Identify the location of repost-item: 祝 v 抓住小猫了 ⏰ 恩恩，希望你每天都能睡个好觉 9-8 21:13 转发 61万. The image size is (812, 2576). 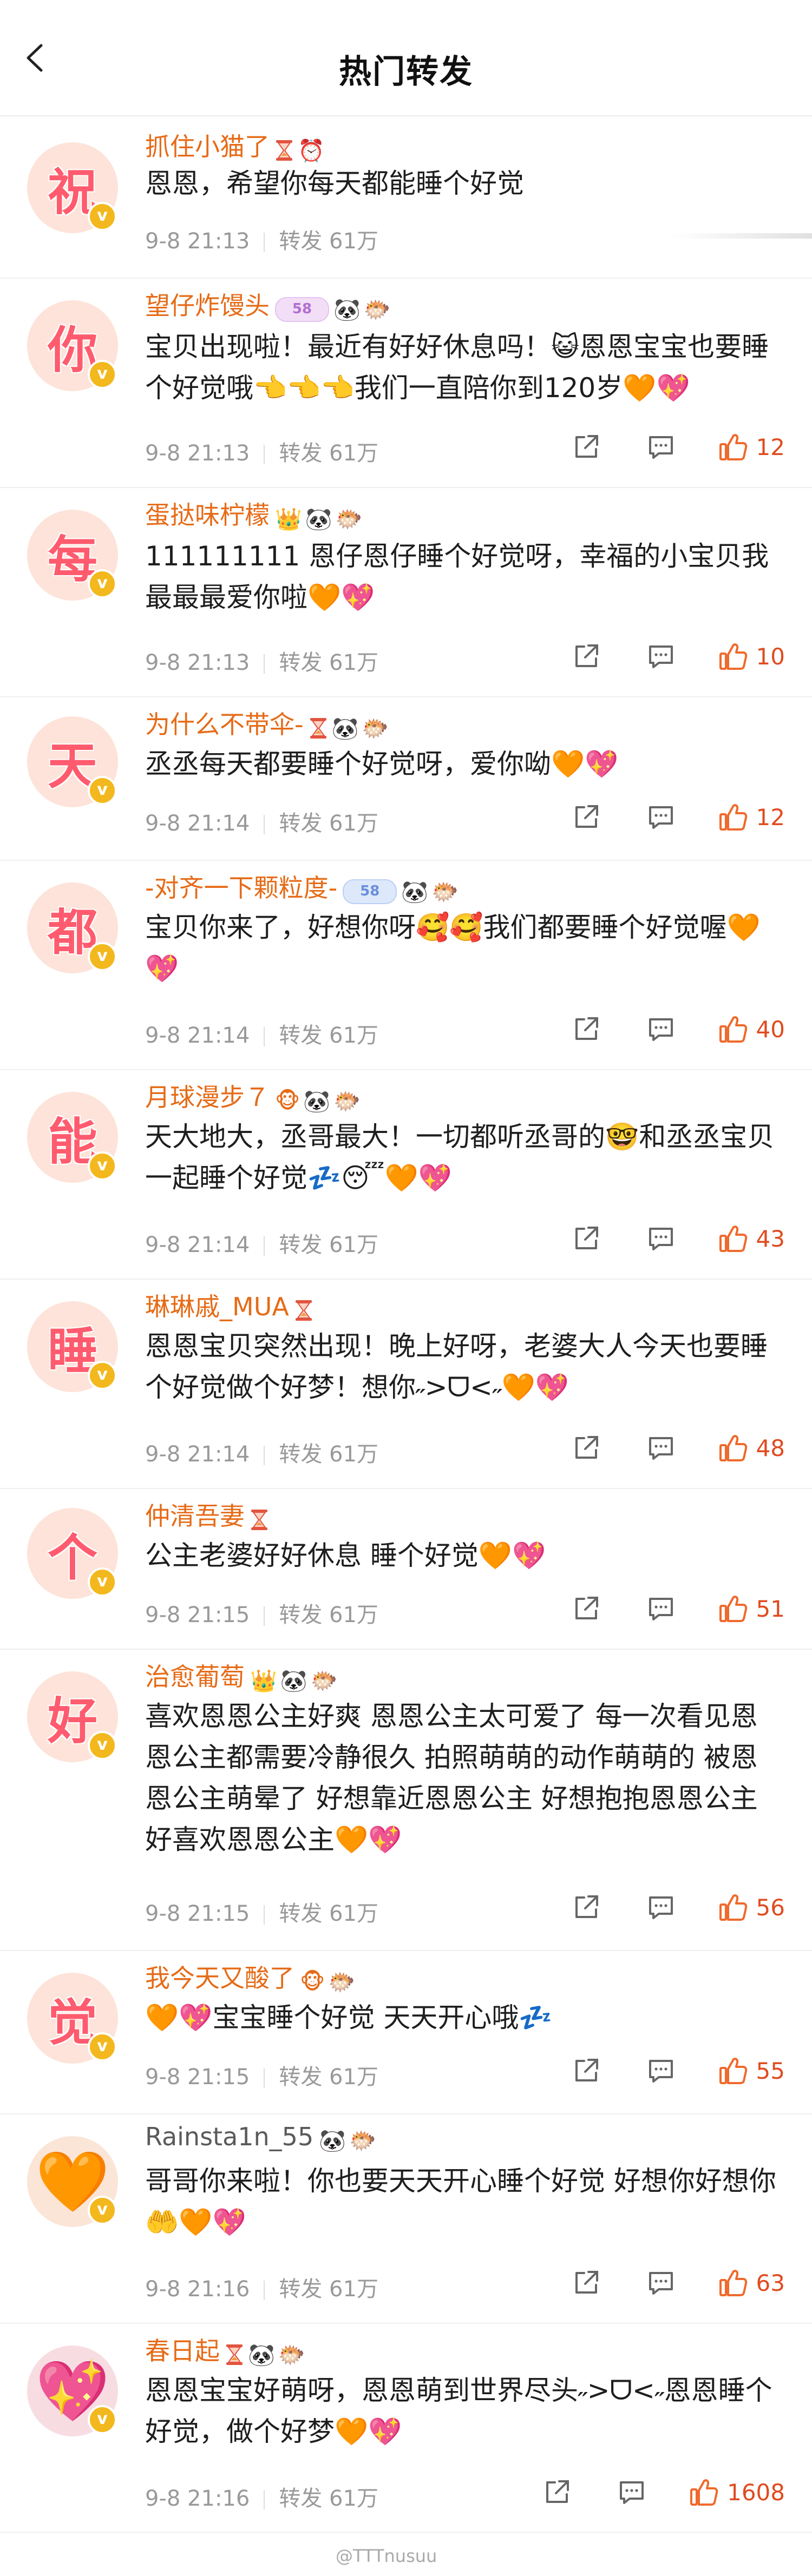
(406, 197).